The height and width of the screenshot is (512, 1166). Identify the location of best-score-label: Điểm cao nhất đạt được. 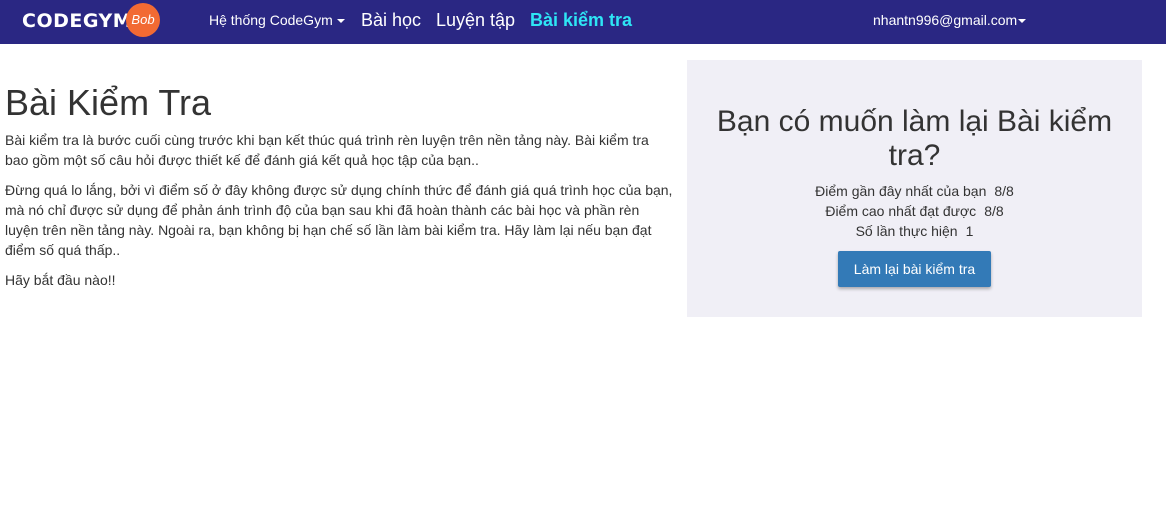
(901, 211).